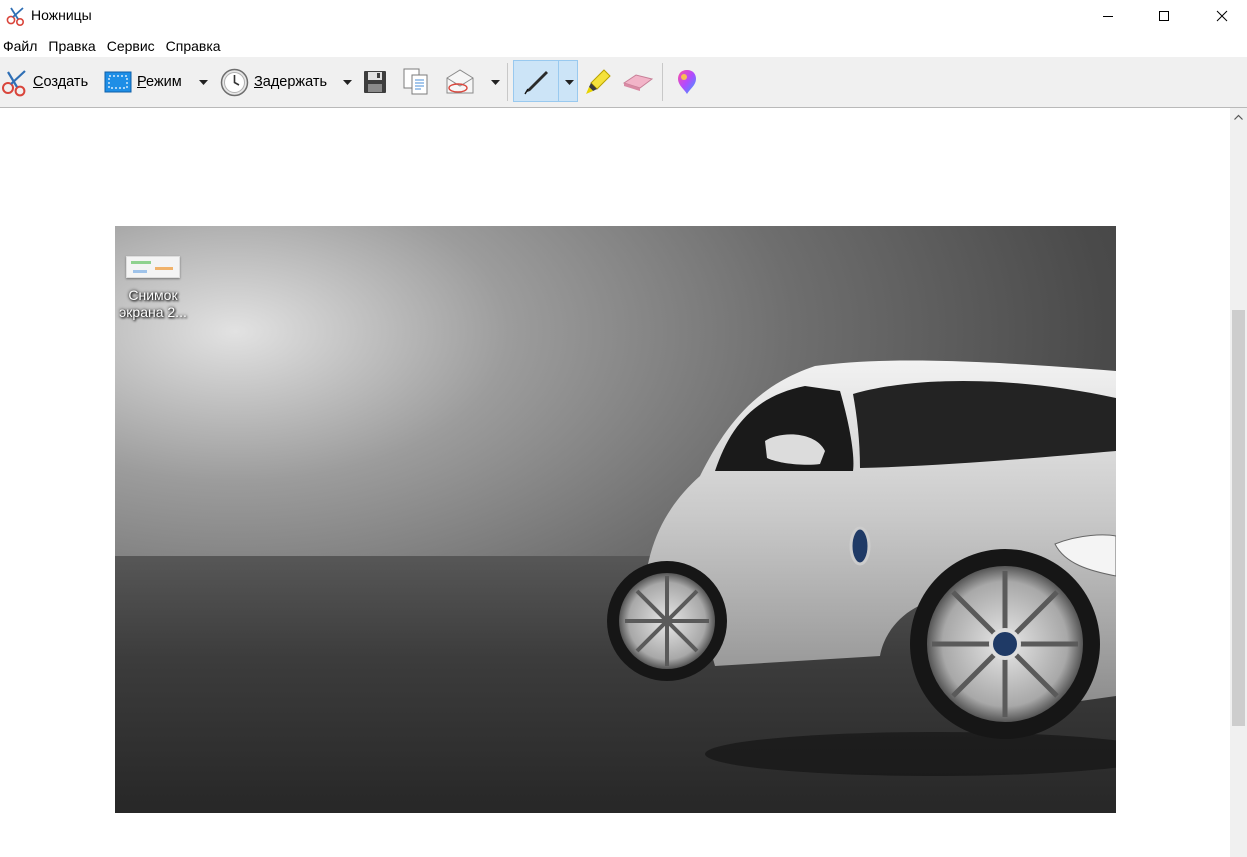  I want to click on minimize-button, so click(1108, 16).